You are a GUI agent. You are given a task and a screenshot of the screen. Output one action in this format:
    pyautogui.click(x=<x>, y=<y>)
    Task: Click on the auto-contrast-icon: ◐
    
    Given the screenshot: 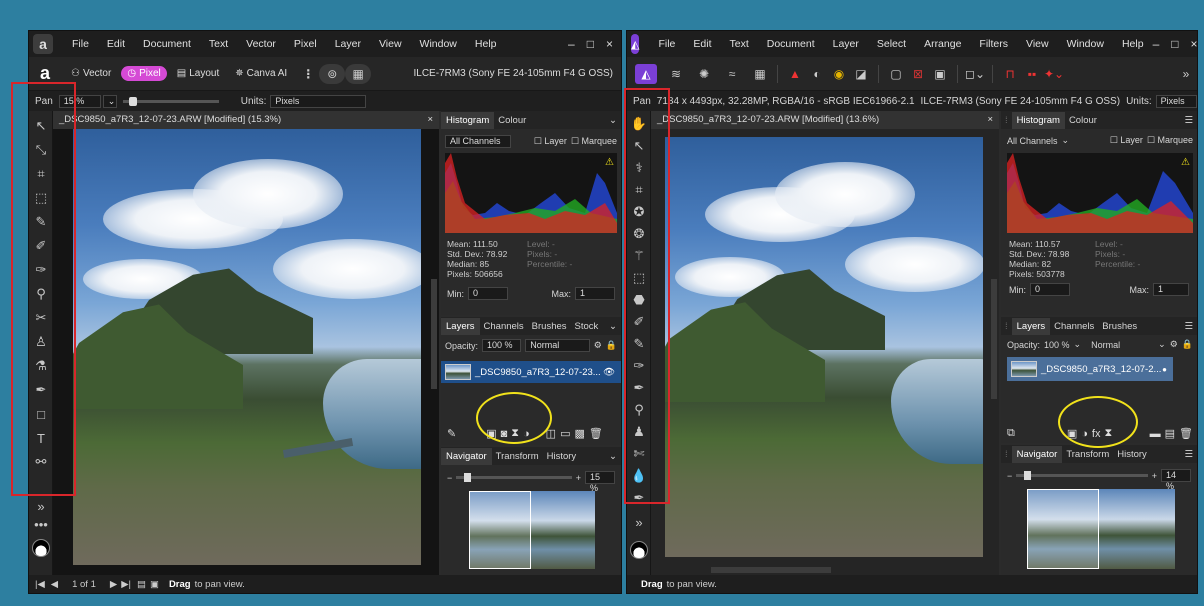 What is the action you would take?
    pyautogui.click(x=817, y=74)
    